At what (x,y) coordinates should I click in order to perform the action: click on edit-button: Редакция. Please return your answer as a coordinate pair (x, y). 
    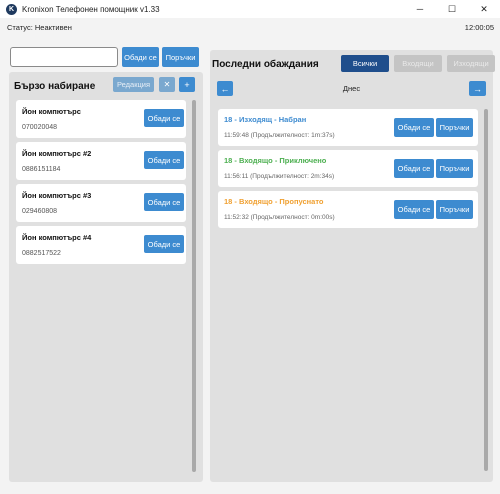
    Looking at the image, I should click on (133, 84).